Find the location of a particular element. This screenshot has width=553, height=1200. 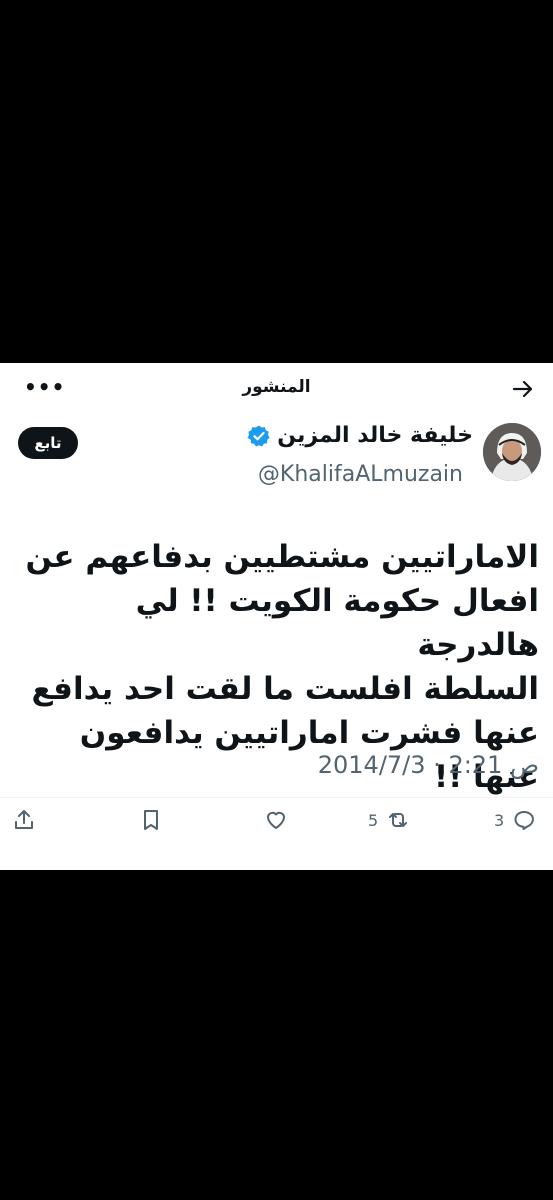

tweet-time: 2:21 ص is located at coordinates (493, 765).